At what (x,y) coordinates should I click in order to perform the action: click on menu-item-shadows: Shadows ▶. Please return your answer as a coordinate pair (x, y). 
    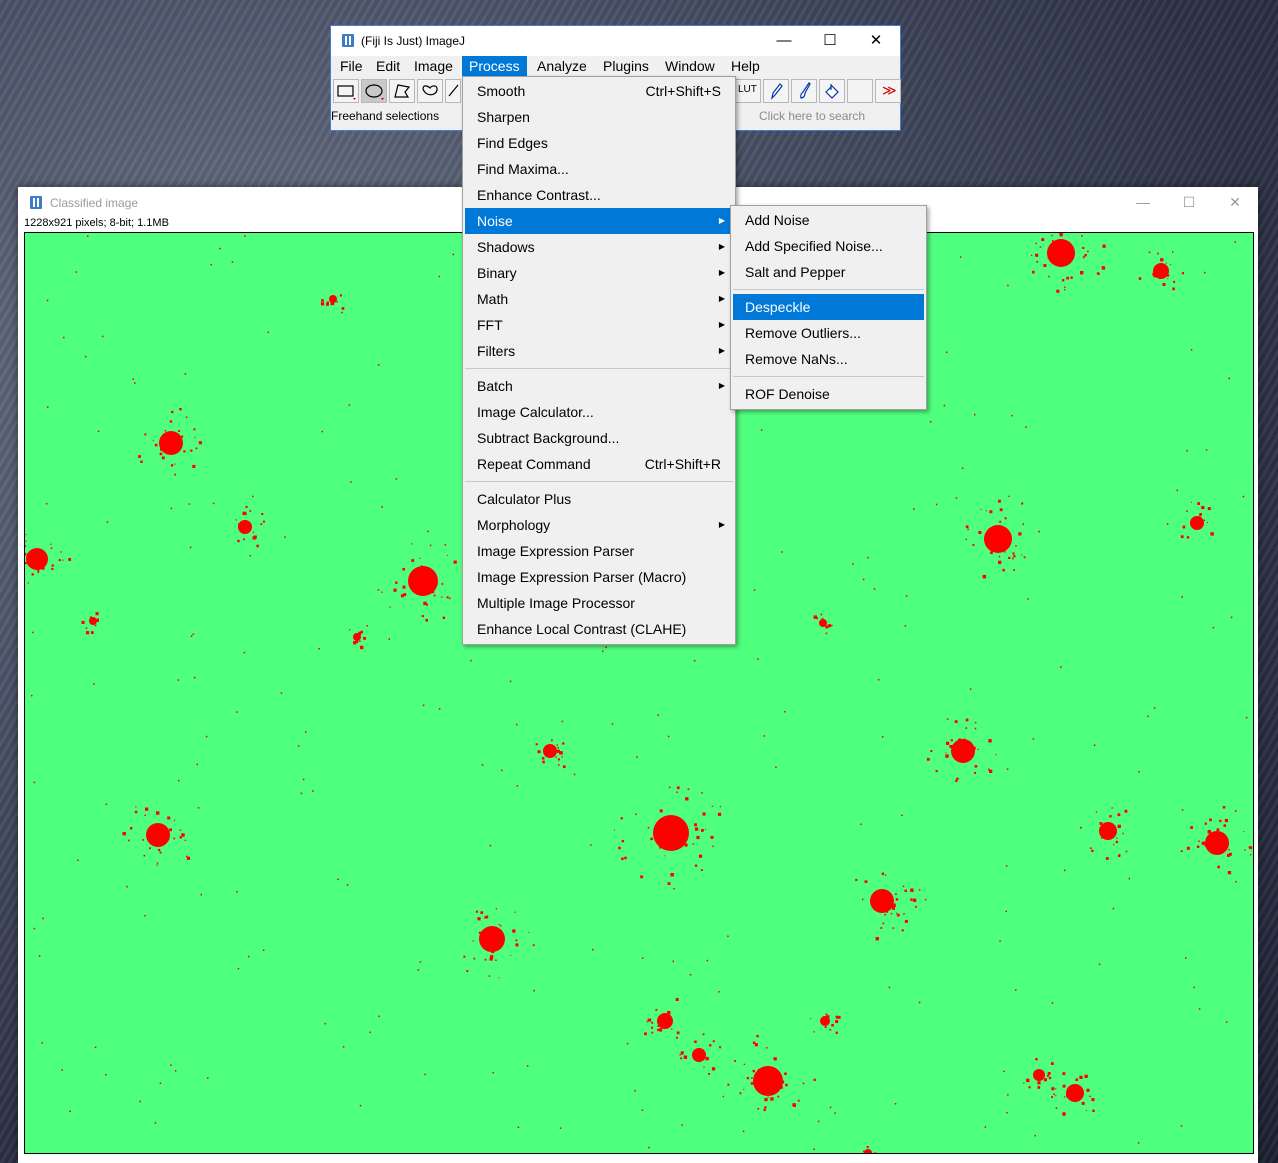
    Looking at the image, I should click on (599, 247).